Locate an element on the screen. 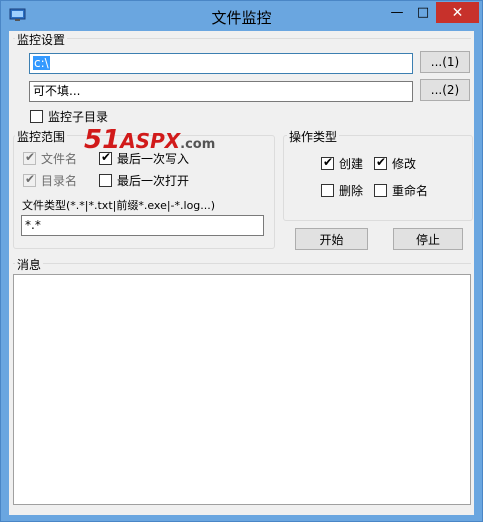 This screenshot has height=522, width=483. path-input-1: c:\ is located at coordinates (221, 63).